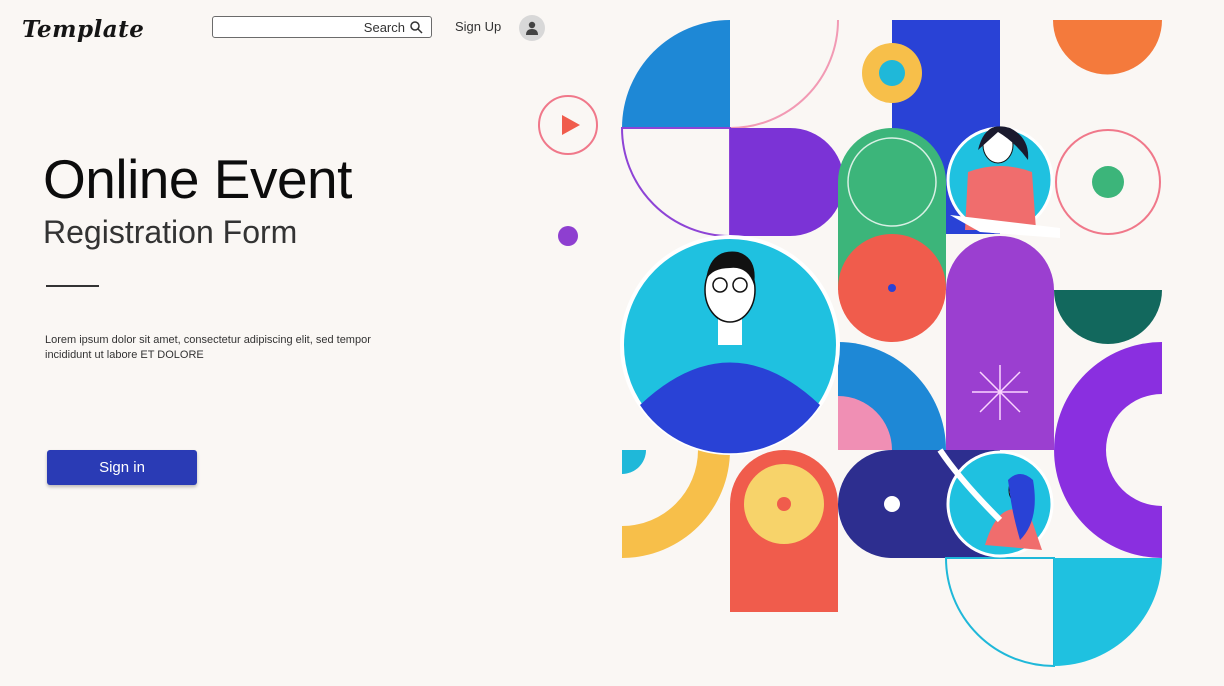  I want to click on signup-link: Sign Up, so click(478, 26).